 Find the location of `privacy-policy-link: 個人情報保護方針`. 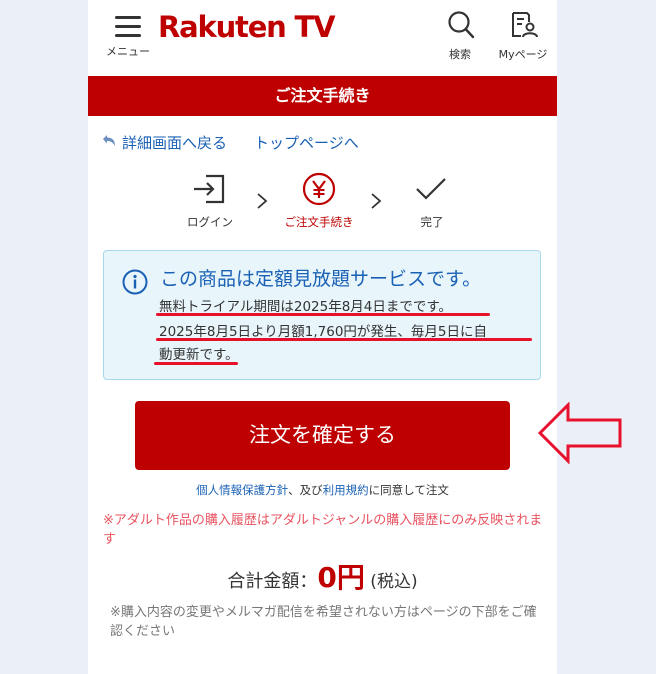

privacy-policy-link: 個人情報保護方針 is located at coordinates (242, 490).